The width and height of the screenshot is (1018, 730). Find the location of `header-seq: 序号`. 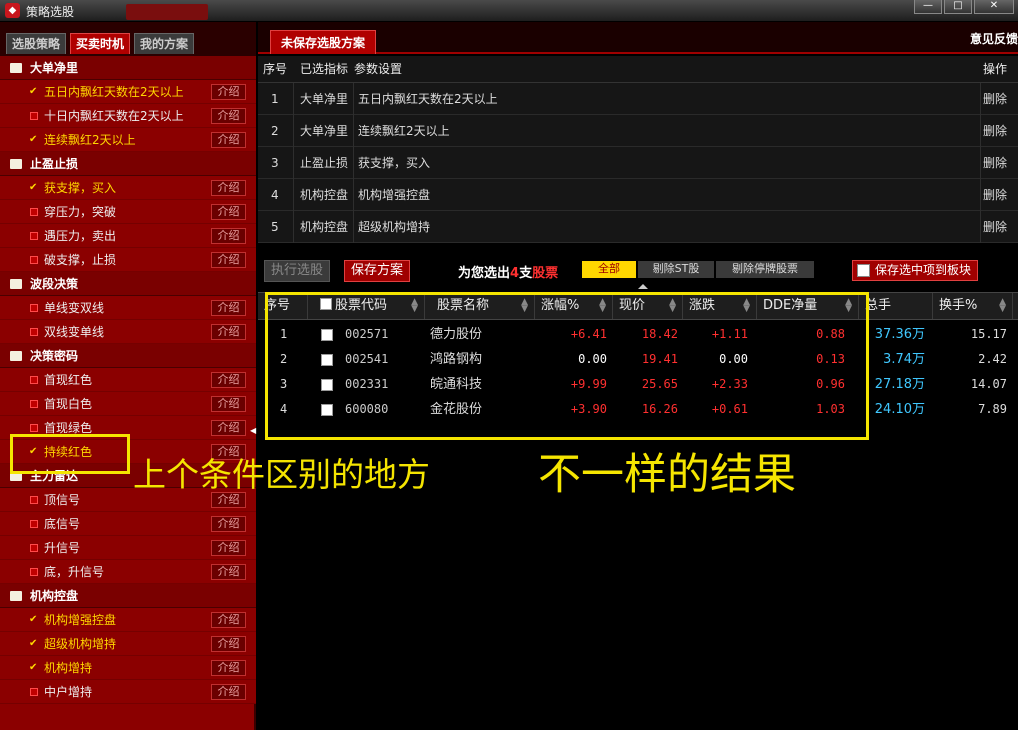

header-seq: 序号 is located at coordinates (275, 69).